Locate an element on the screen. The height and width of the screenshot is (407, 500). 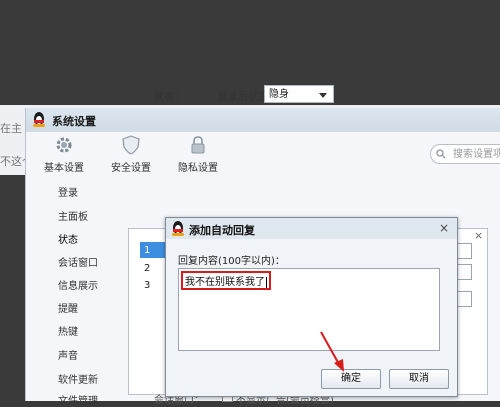
shield-icon is located at coordinates (131, 145).